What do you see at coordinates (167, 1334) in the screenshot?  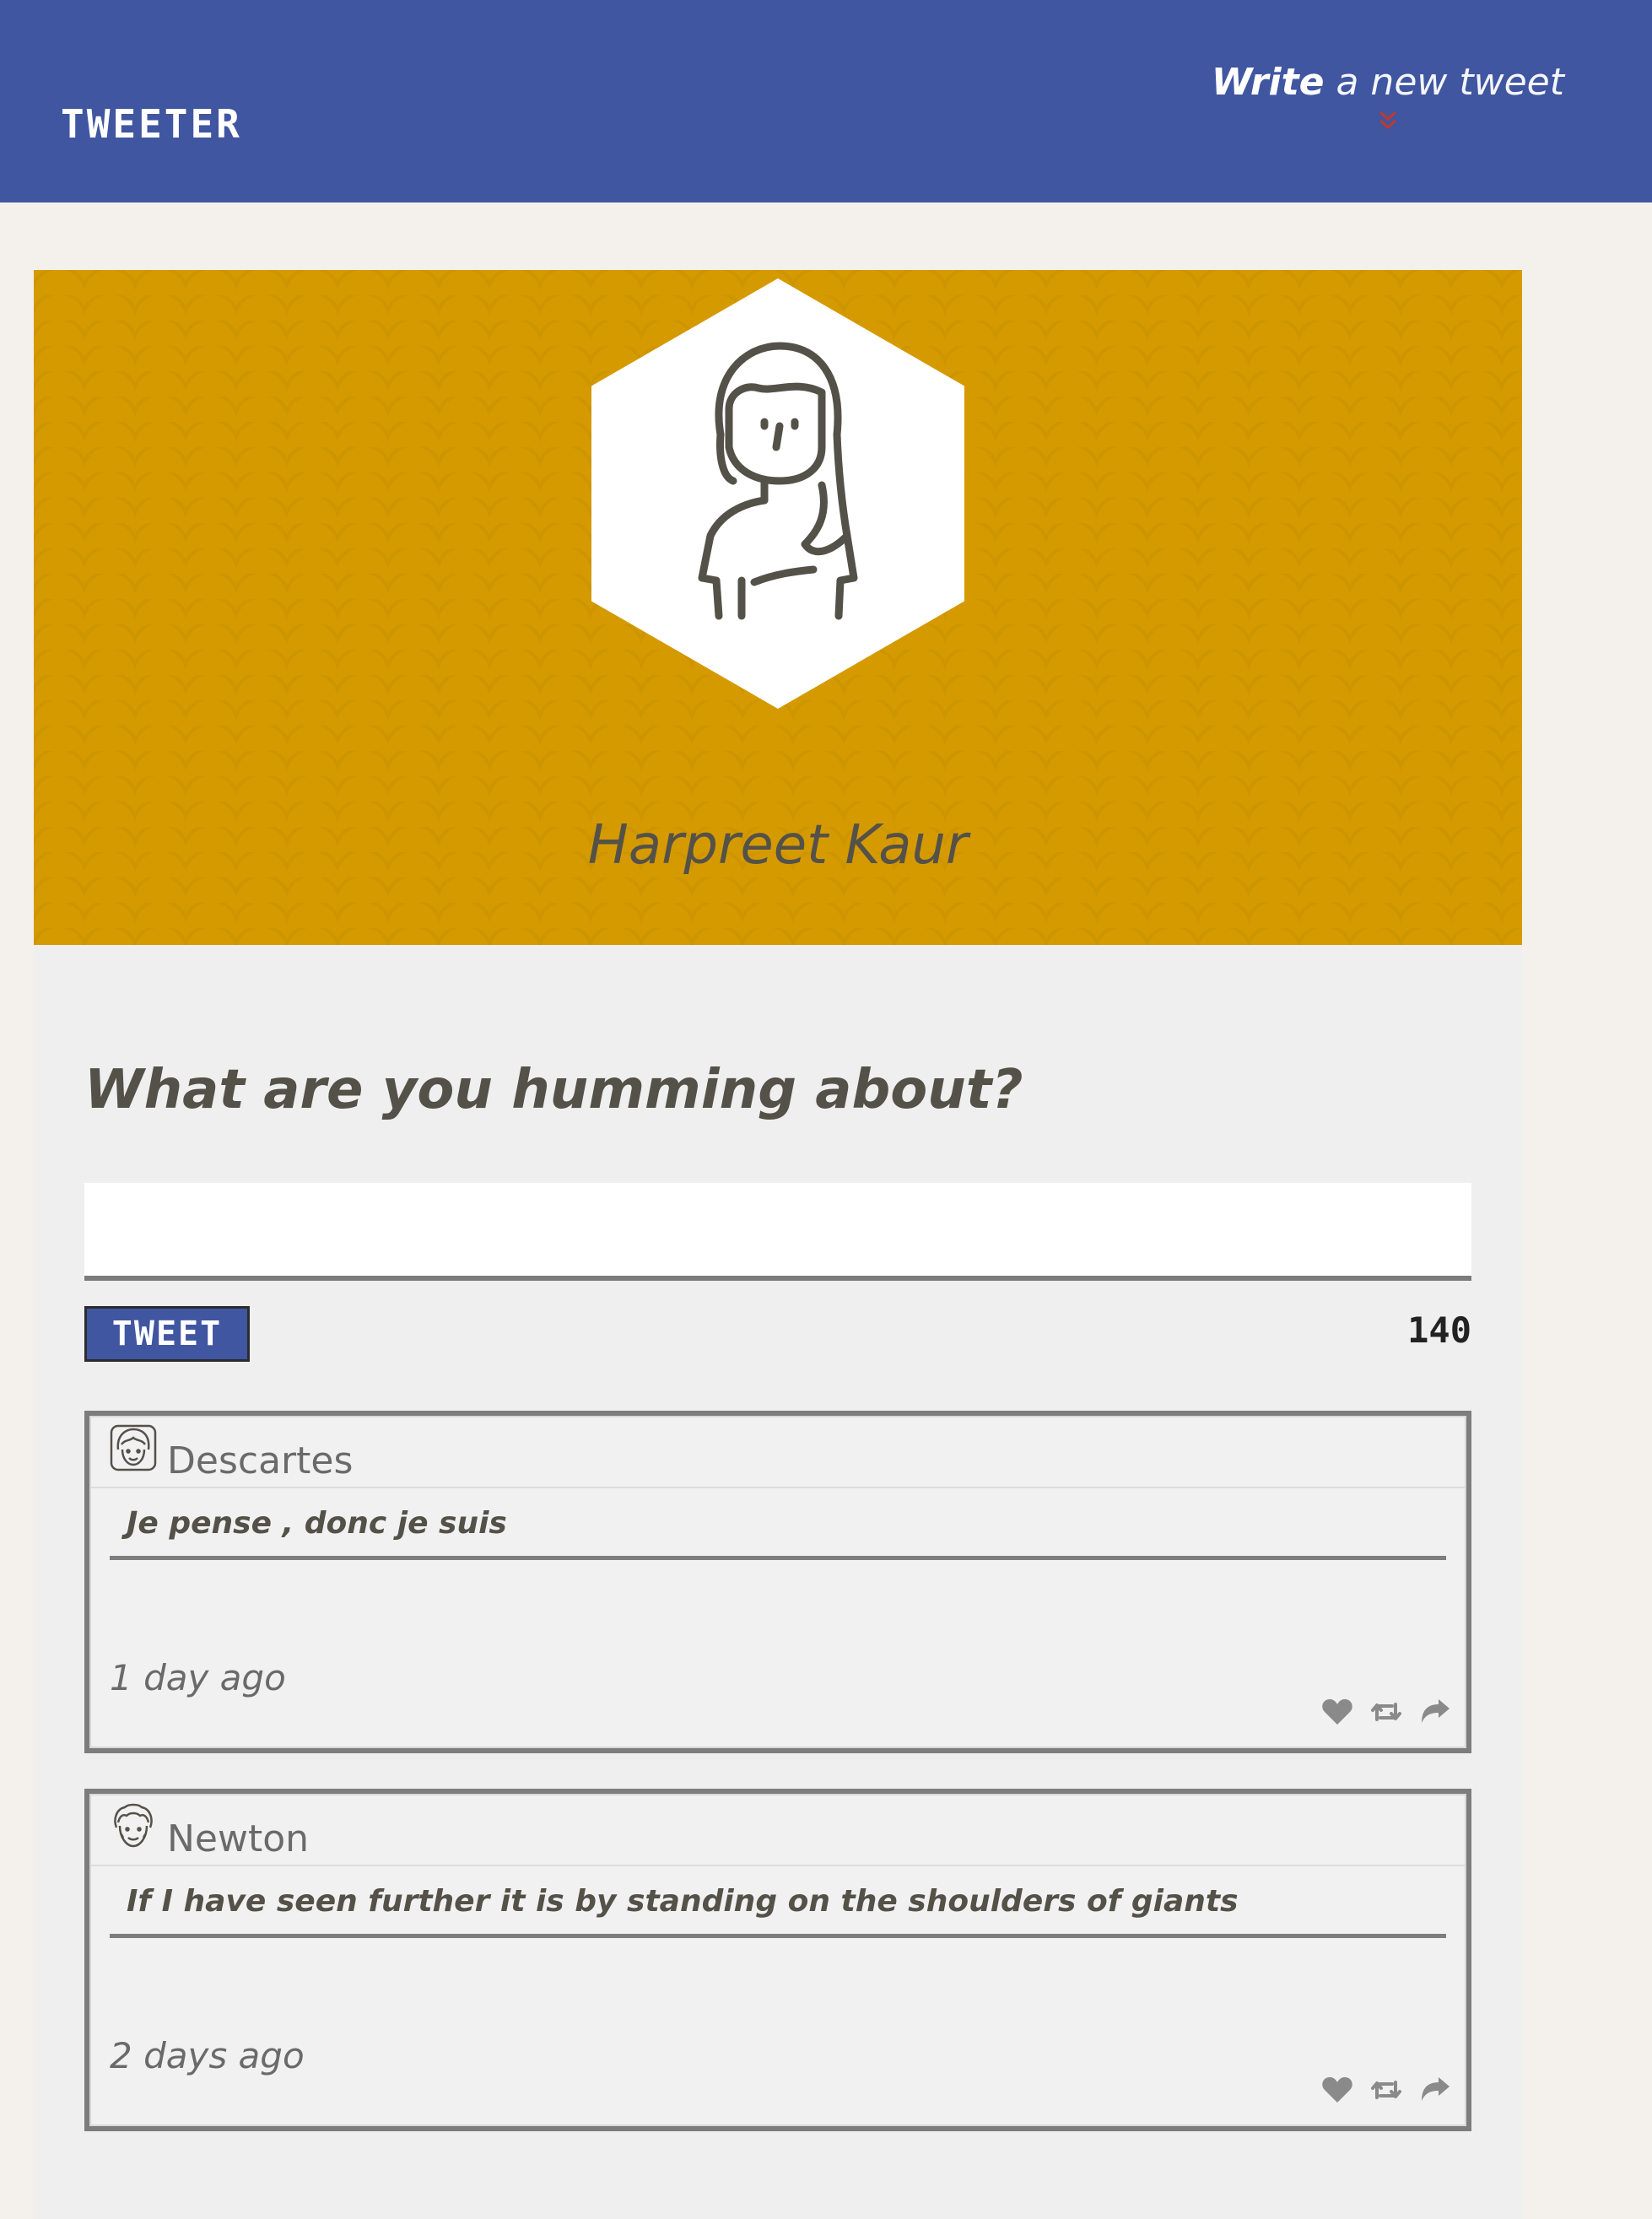 I see `tweet-button: TWEET` at bounding box center [167, 1334].